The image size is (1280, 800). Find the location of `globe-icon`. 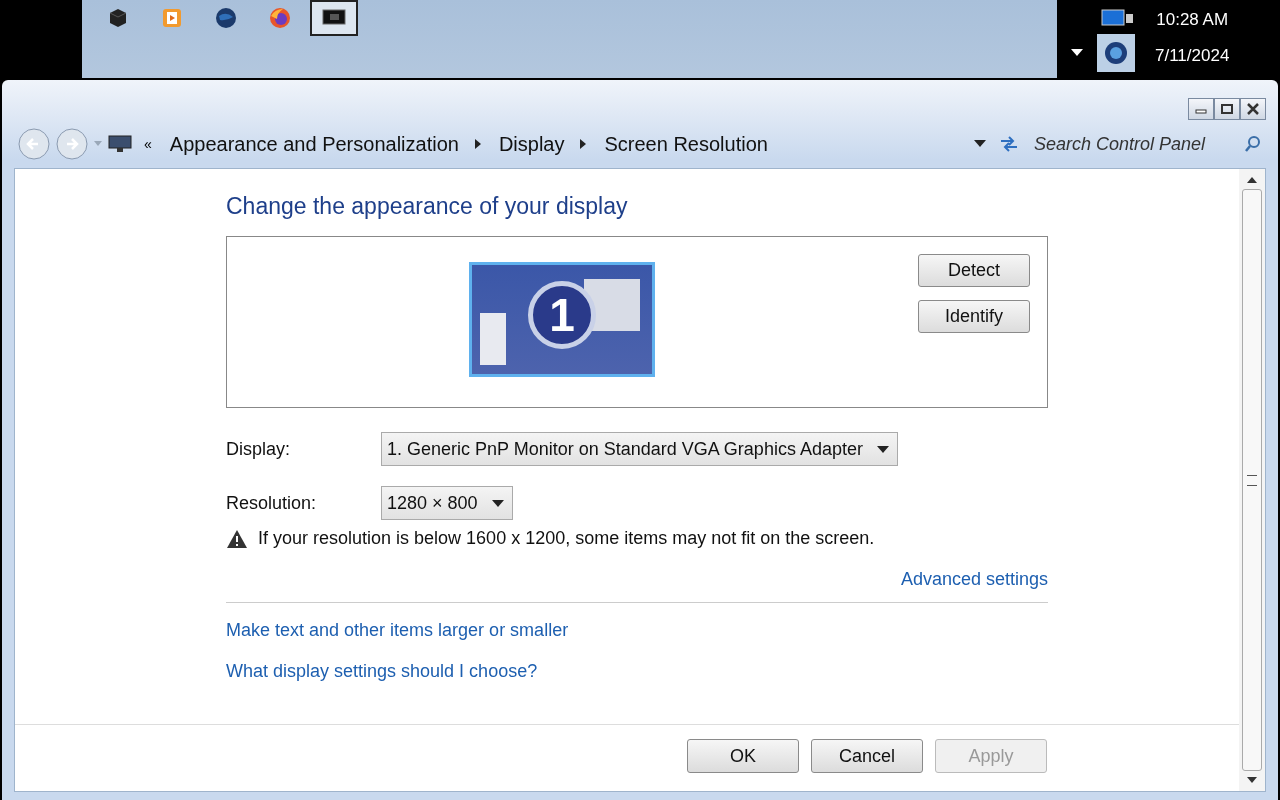

globe-icon is located at coordinates (226, 18).